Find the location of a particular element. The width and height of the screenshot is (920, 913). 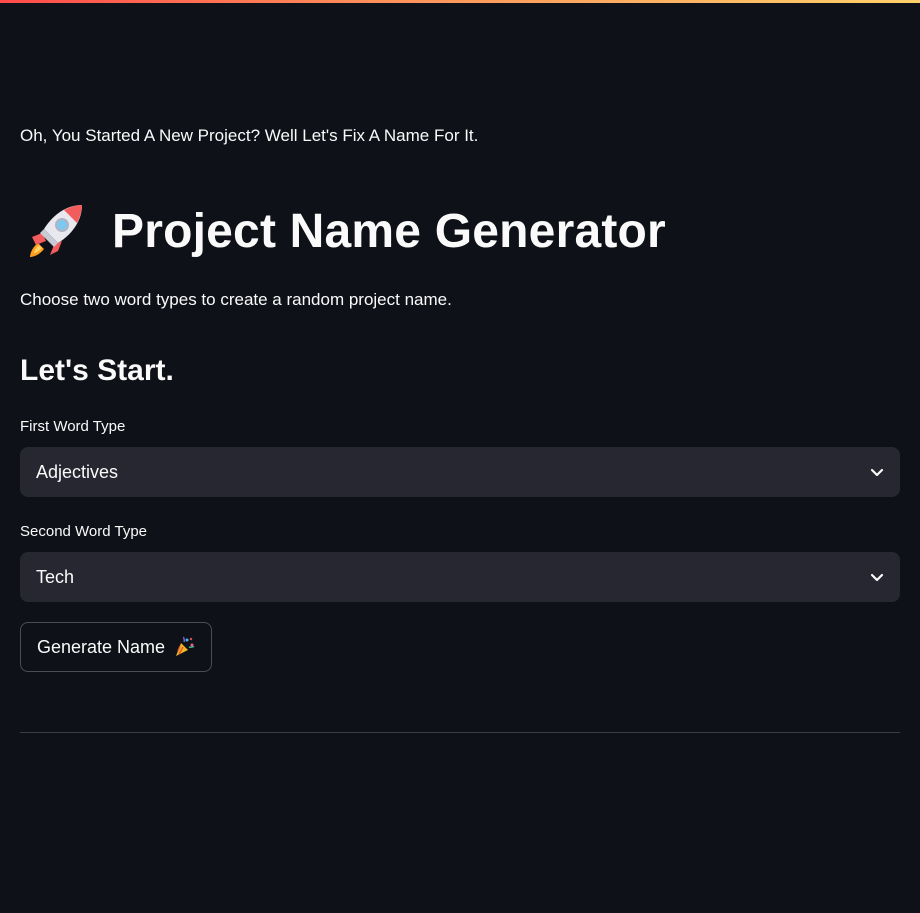

first-word-type-value: Adjectives is located at coordinates (77, 471).